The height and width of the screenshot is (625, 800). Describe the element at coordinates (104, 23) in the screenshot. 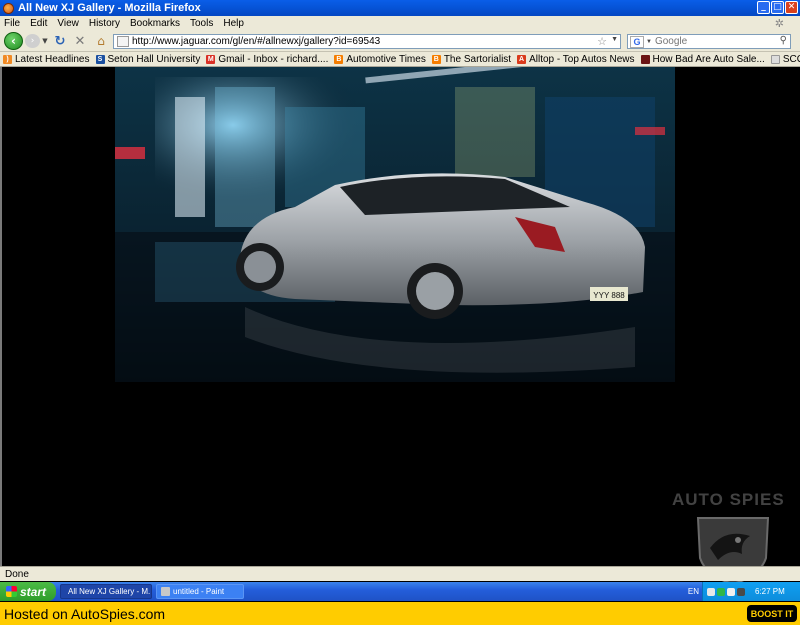

I see `menu-history: History` at that location.